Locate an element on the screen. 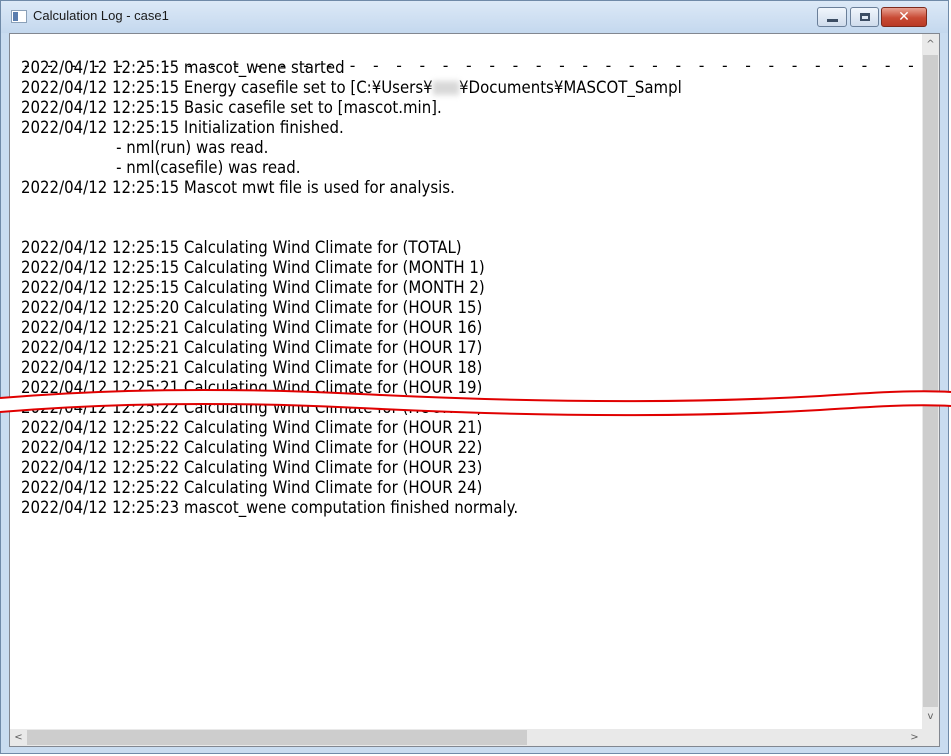 This screenshot has width=951, height=756. horizontal-scrollbar: < > is located at coordinates (467, 737).